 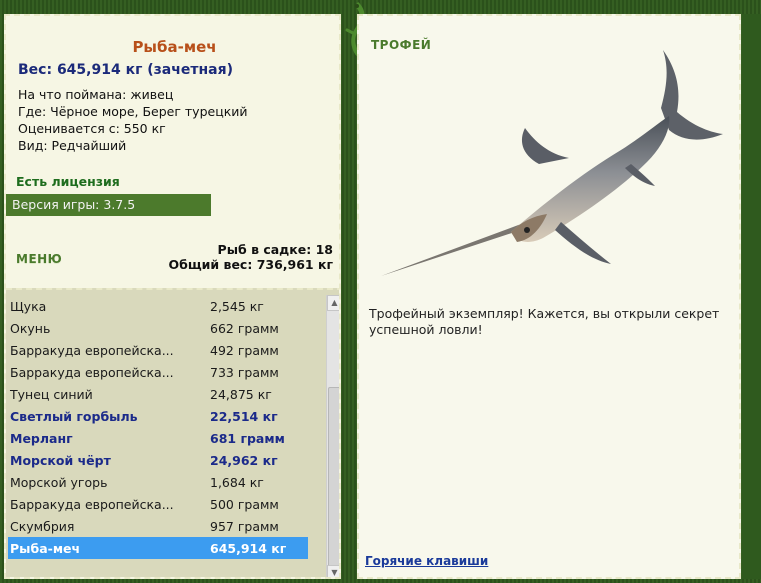 What do you see at coordinates (426, 561) in the screenshot?
I see `hotkeys-link: Горячие клавиши` at bounding box center [426, 561].